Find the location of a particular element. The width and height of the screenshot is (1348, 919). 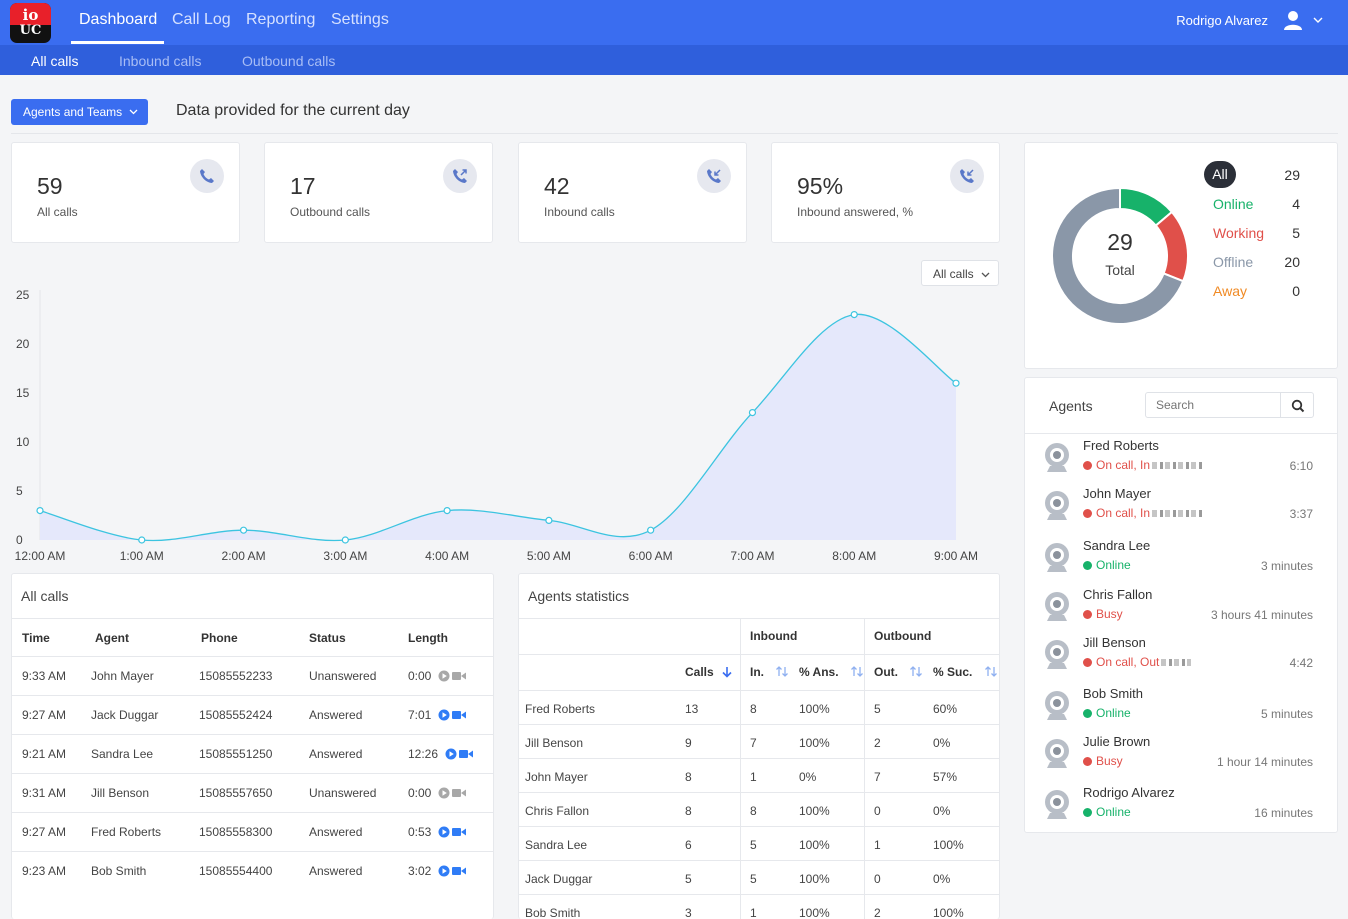

agent-name: John Mayer is located at coordinates (1117, 493).